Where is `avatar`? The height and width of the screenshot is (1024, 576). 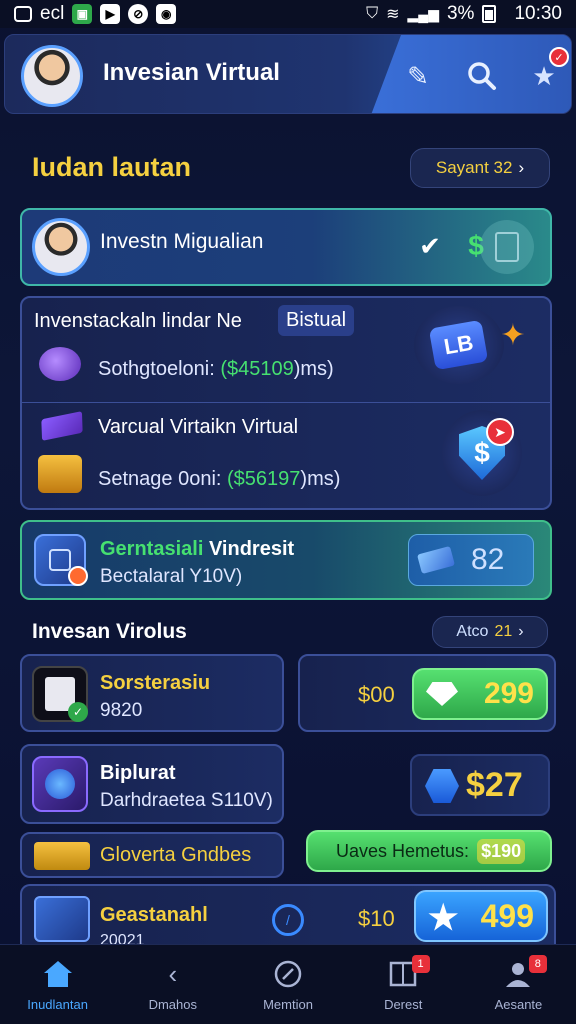
avatar is located at coordinates (52, 76).